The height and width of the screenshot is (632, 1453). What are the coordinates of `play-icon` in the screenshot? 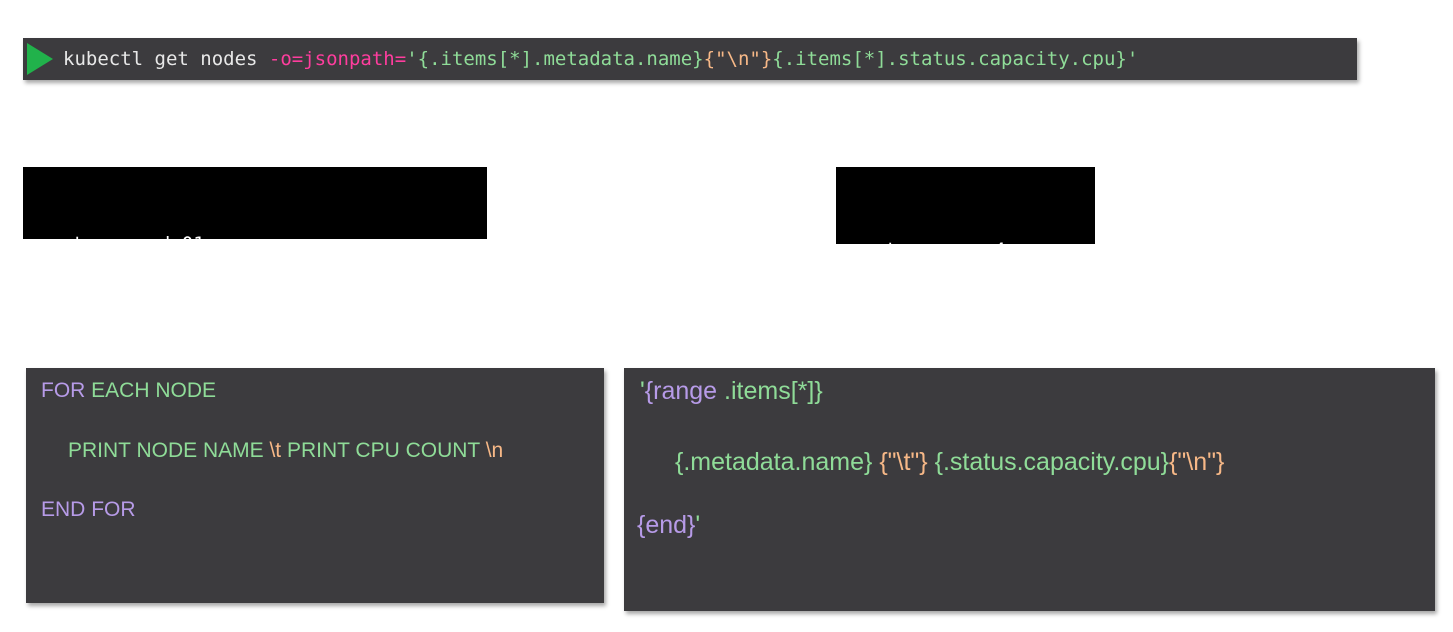 It's located at (40, 59).